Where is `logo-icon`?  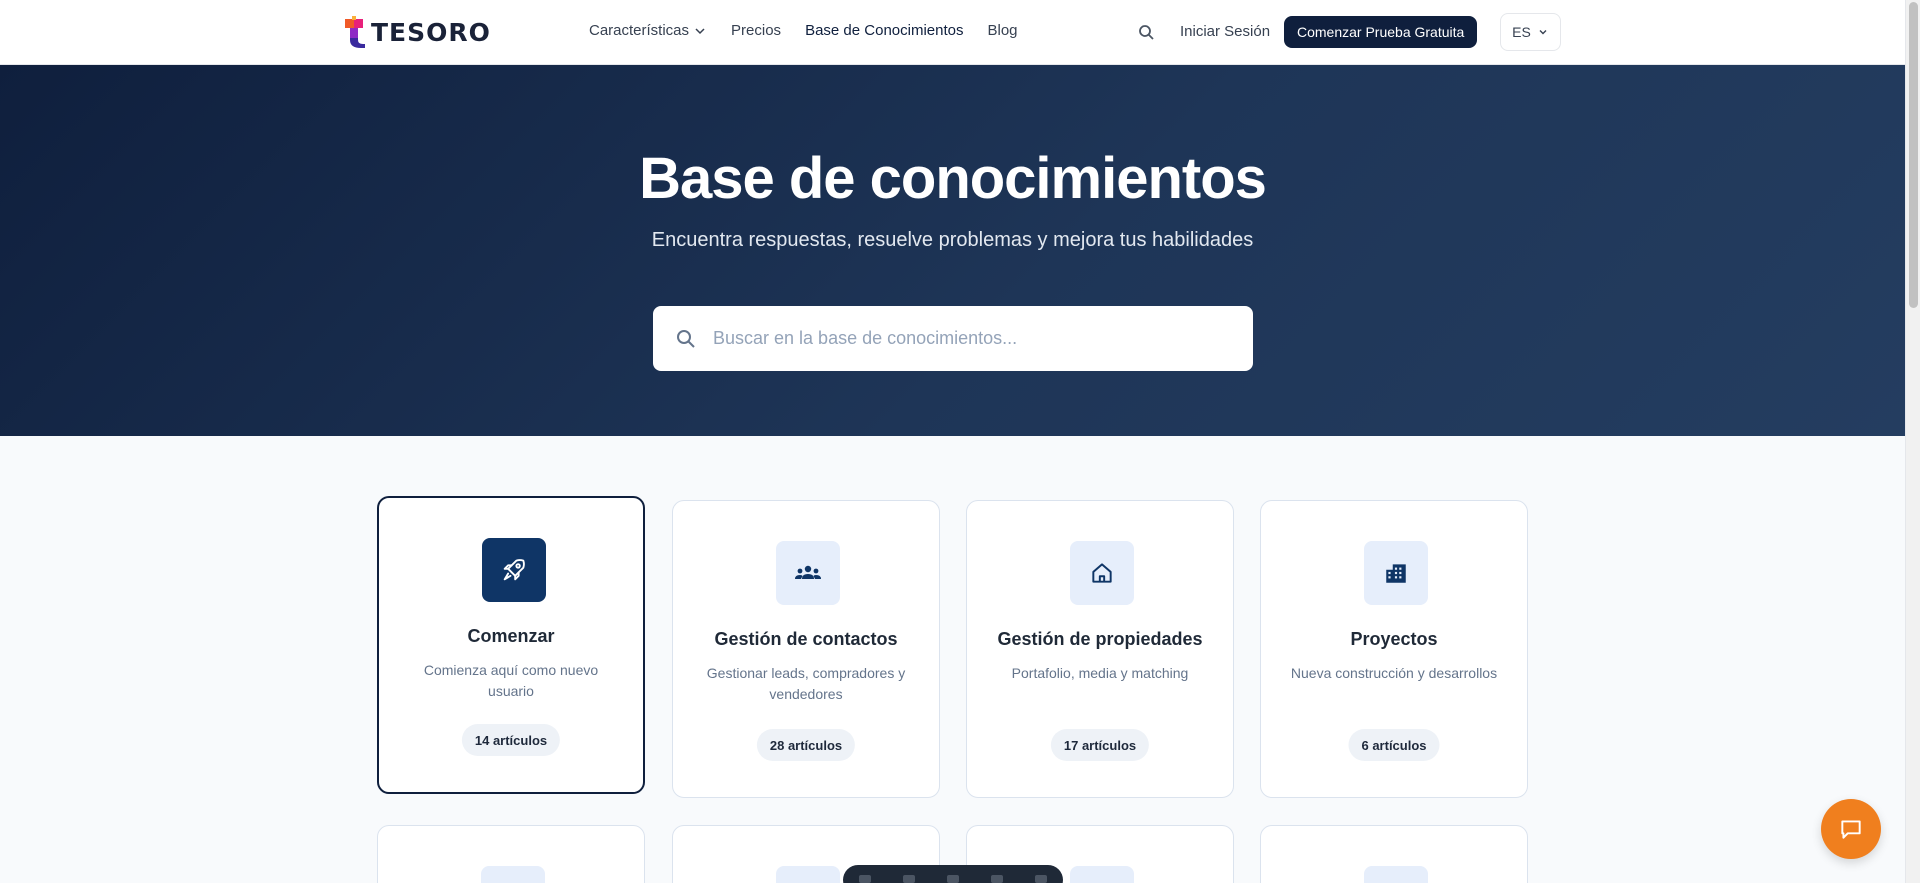
logo-icon is located at coordinates (355, 32).